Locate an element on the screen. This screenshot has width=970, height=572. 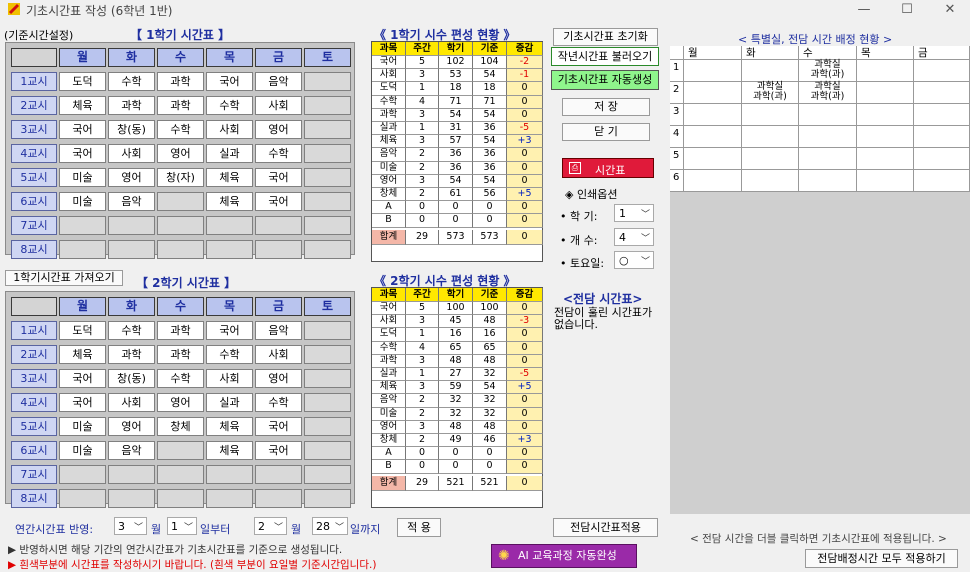
timetable-cell: 창(동) is located at coordinates (131, 378).